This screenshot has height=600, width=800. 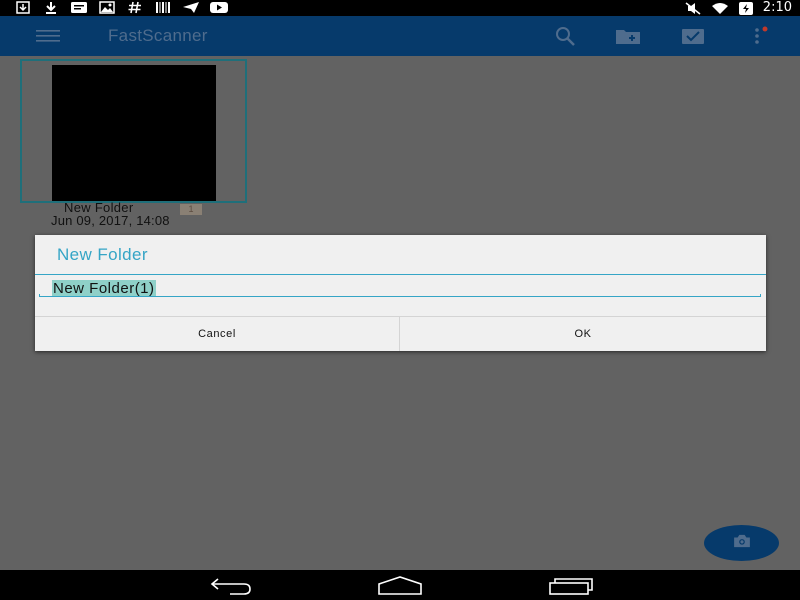 I want to click on photo-icon, so click(x=107, y=7).